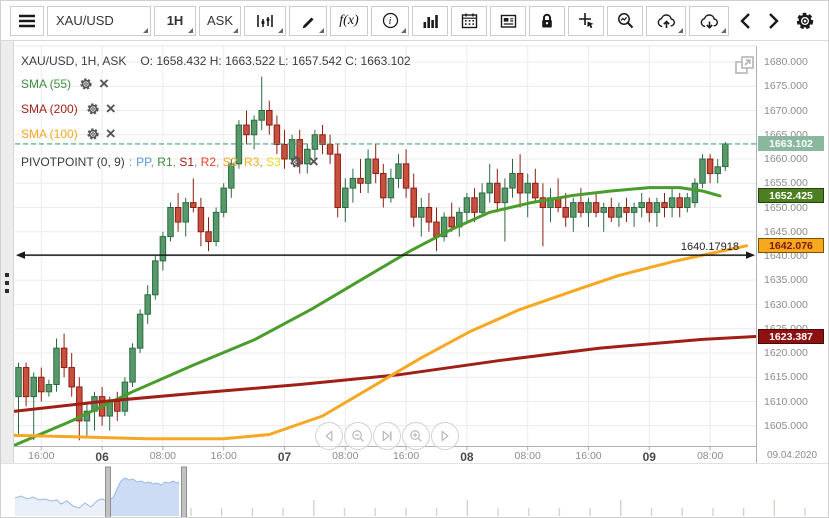  Describe the element at coordinates (85, 20) in the screenshot. I see `symbol-label: XAU/USD` at that location.